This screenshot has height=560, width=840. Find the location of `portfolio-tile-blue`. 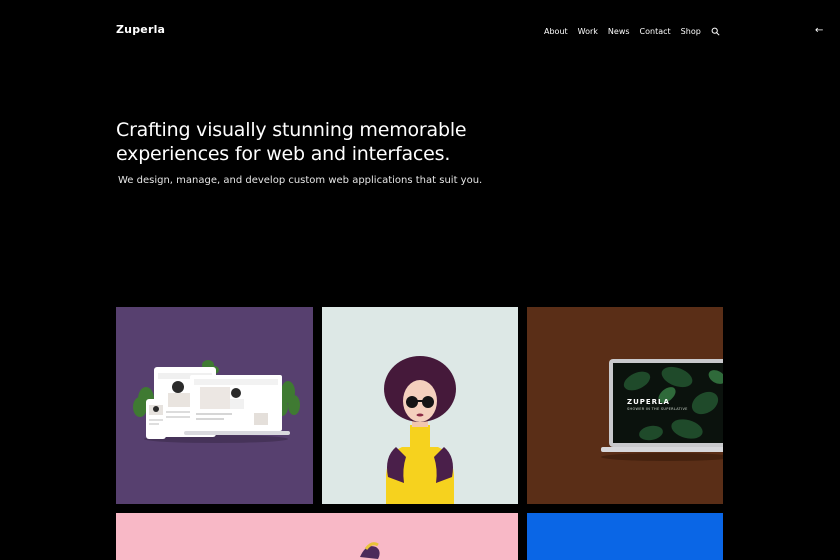

portfolio-tile-blue is located at coordinates (625, 536).